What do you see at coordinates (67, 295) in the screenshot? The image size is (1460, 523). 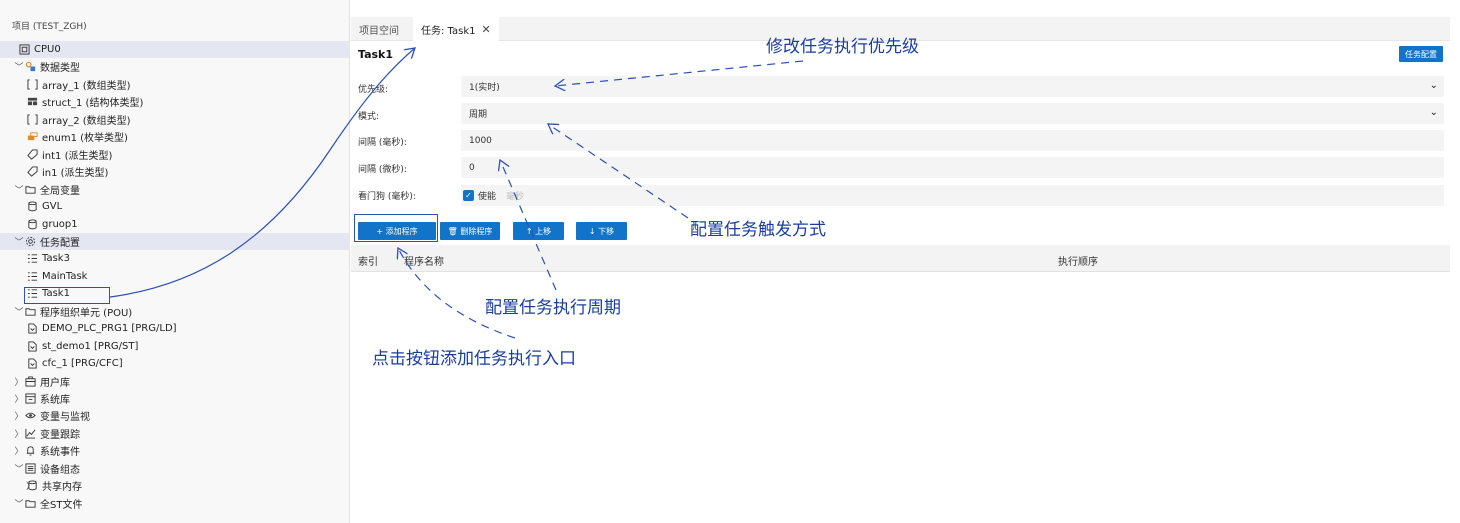 I see `task1-highlight-box` at bounding box center [67, 295].